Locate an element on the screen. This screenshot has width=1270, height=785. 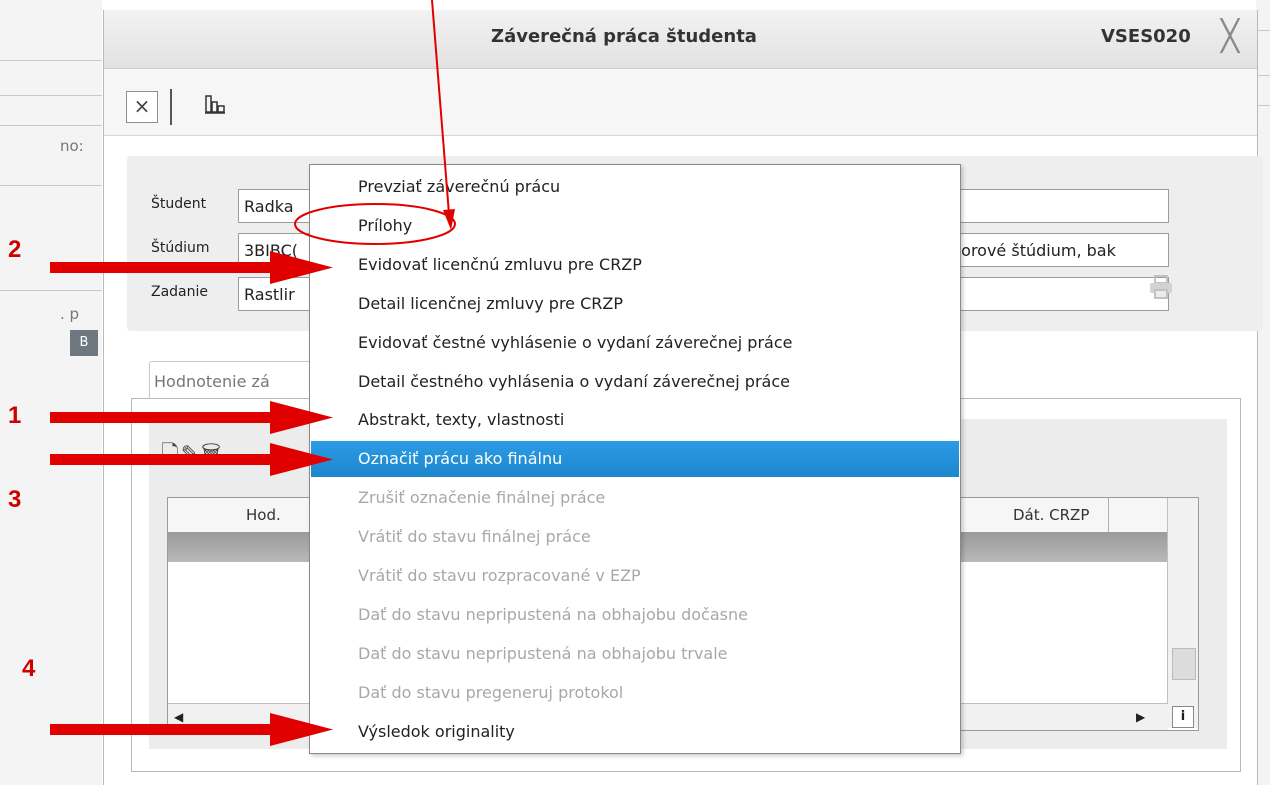
toolbar: × is located at coordinates (680, 102).